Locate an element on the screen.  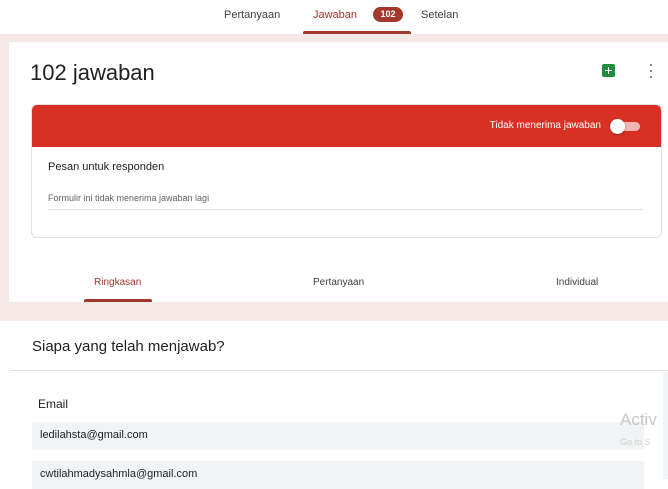
accepting-toggle is located at coordinates (626, 126).